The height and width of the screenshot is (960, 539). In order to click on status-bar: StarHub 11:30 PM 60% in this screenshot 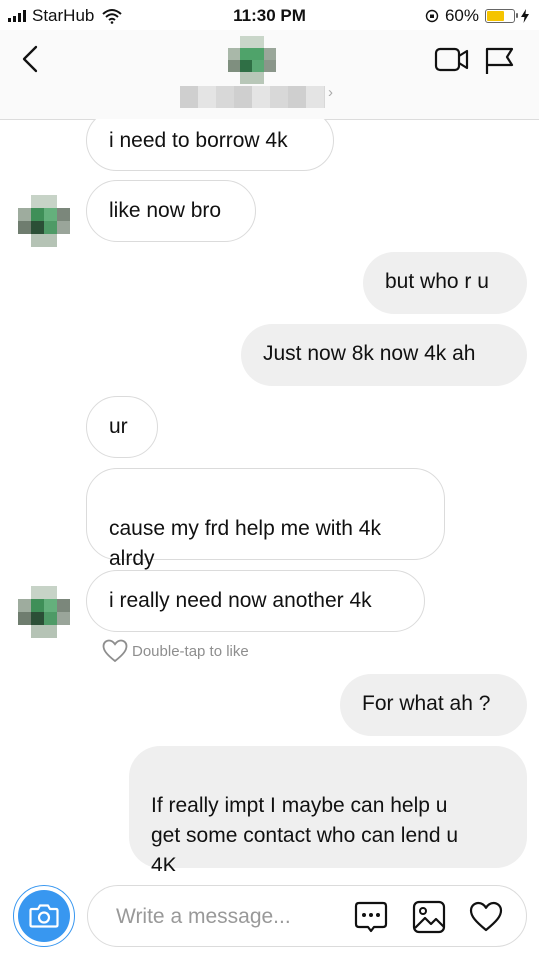, I will do `click(269, 15)`.